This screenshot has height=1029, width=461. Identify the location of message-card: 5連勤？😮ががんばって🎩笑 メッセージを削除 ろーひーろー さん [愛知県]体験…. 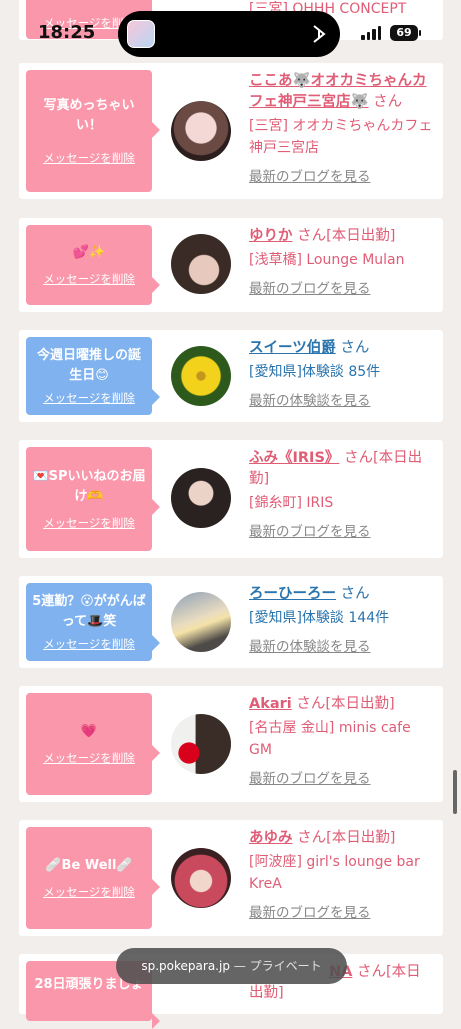
(231, 622).